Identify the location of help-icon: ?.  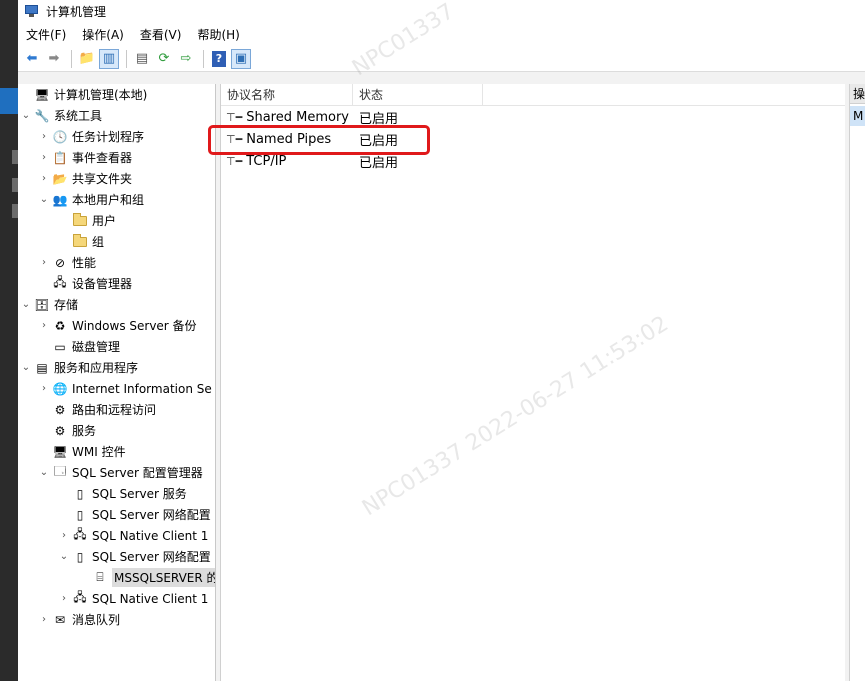
(219, 58).